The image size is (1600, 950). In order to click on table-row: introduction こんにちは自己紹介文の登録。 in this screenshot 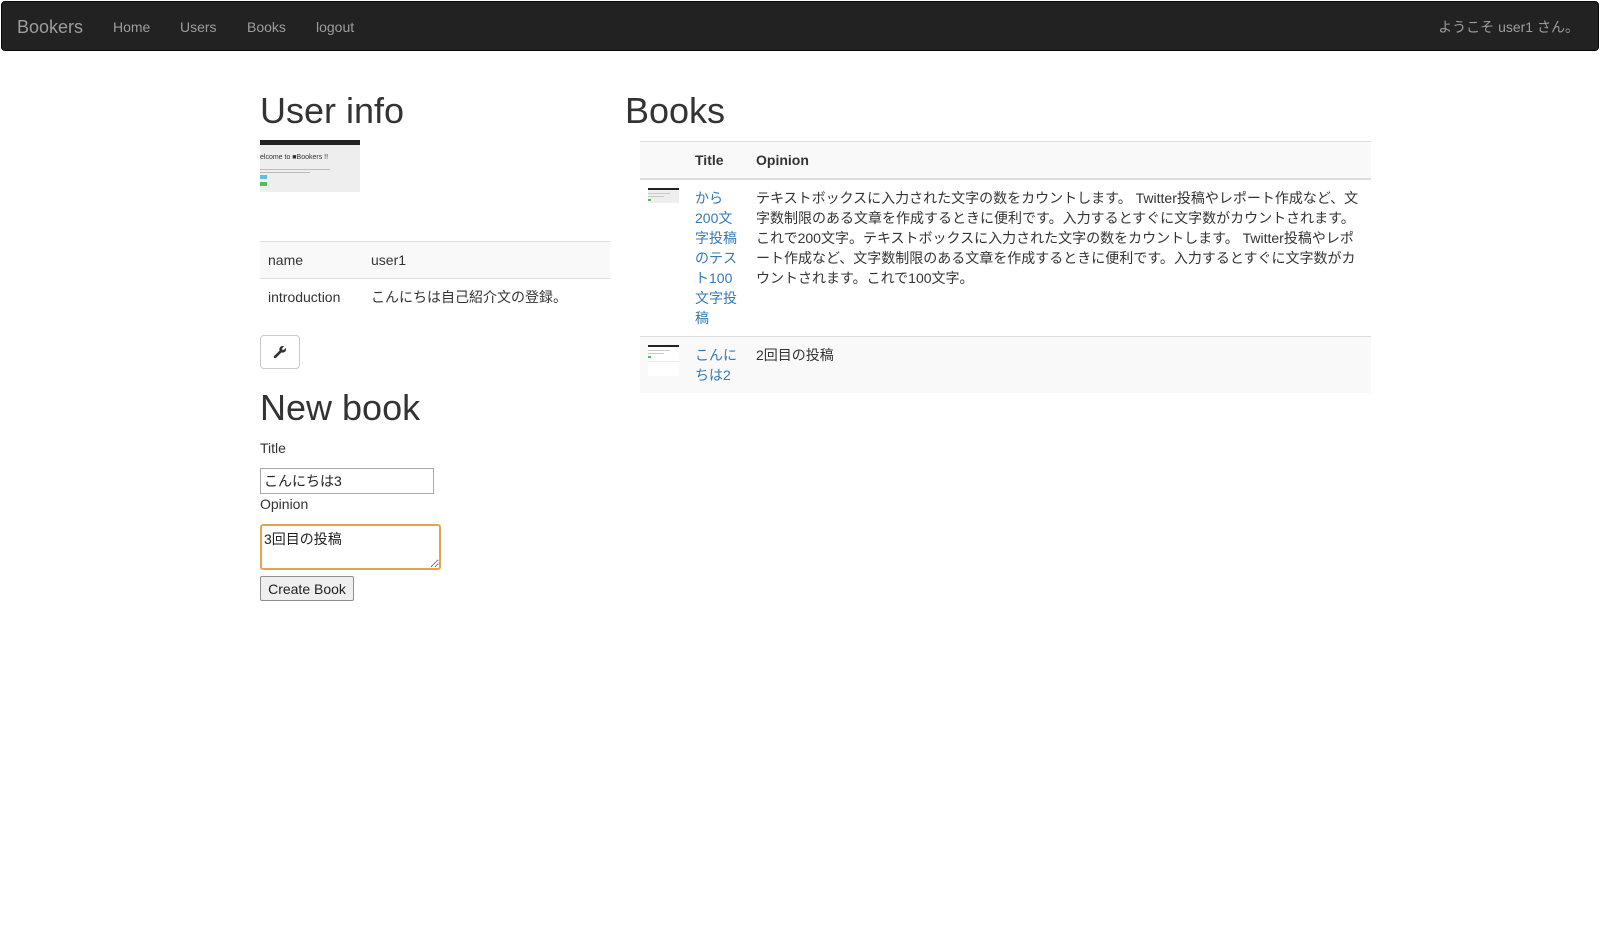, I will do `click(435, 297)`.